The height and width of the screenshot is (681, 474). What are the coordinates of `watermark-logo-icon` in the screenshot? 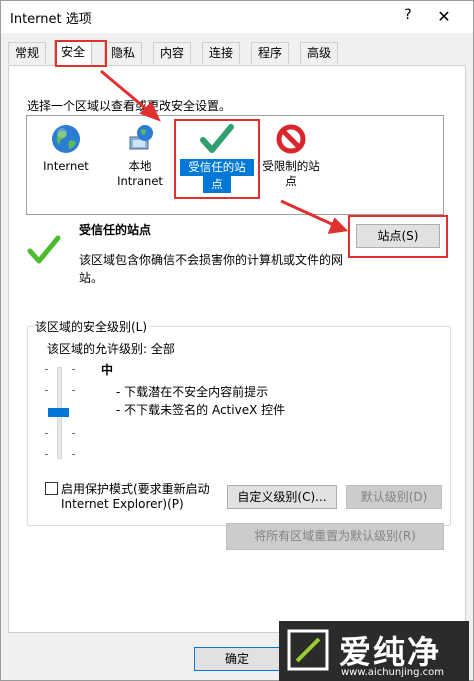 It's located at (308, 650).